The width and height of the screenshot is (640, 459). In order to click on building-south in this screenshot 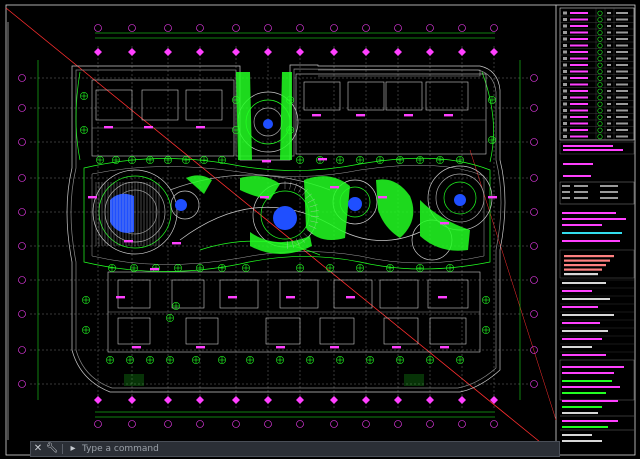, I will do `click(294, 312)`.